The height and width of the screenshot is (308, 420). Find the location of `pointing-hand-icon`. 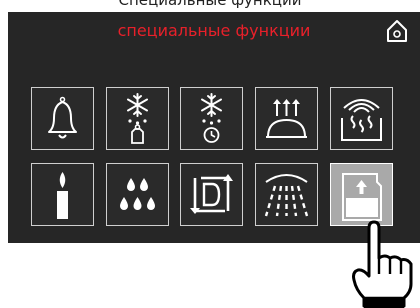

pointing-hand-icon is located at coordinates (382, 264).